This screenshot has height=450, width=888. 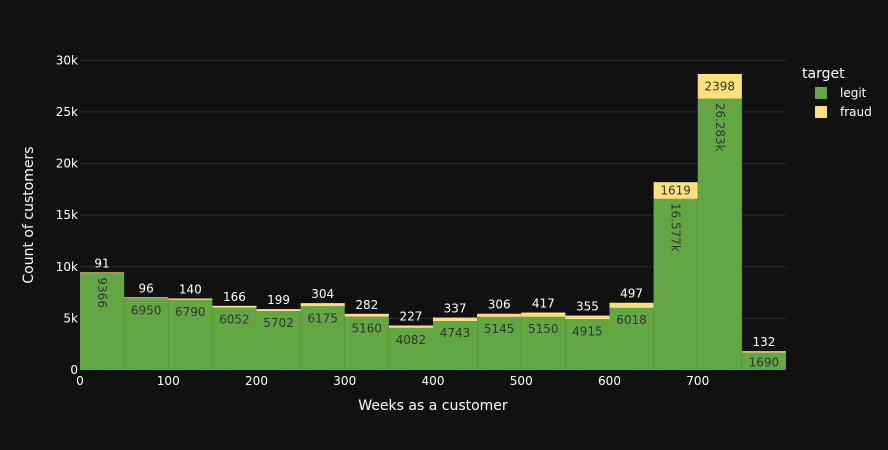 What do you see at coordinates (587, 307) in the screenshot?
I see `fraud-value-label: 355` at bounding box center [587, 307].